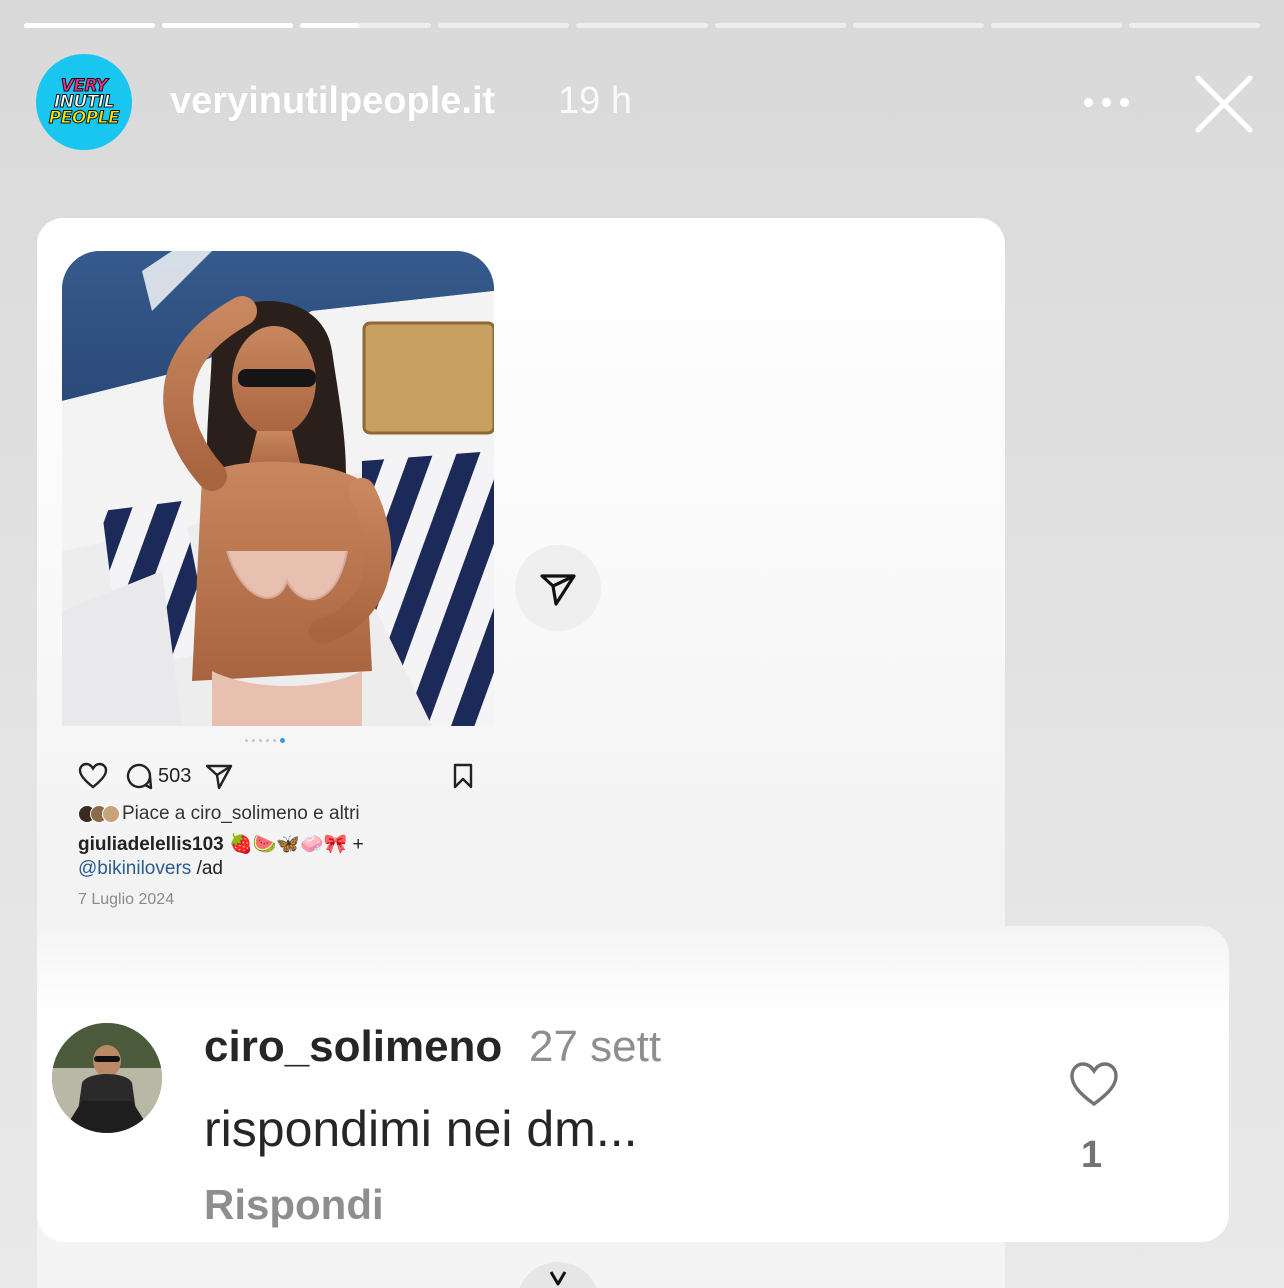 The width and height of the screenshot is (1284, 1288). Describe the element at coordinates (209, 868) in the screenshot. I see `ad-tag: /ad` at that location.